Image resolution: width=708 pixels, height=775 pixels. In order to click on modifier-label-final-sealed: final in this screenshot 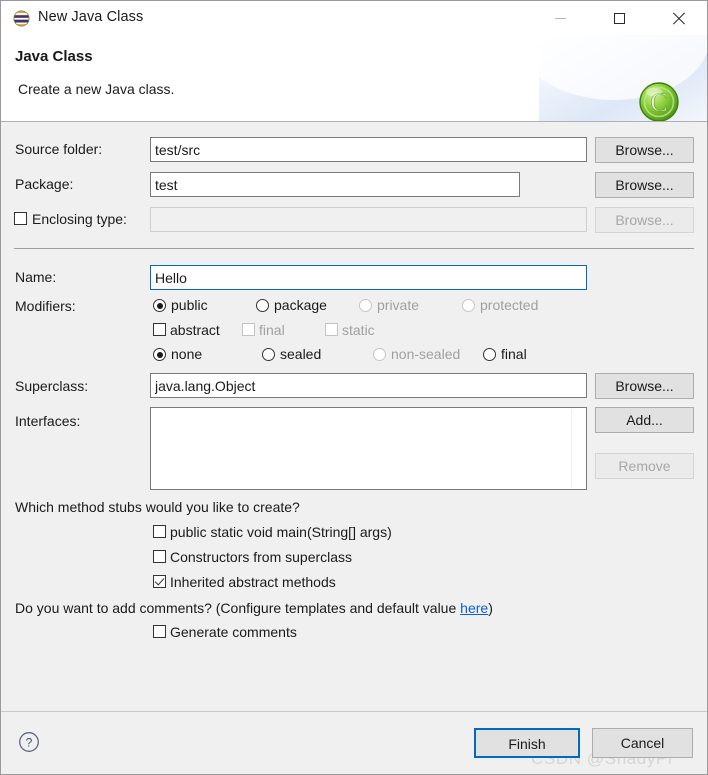, I will do `click(514, 354)`.